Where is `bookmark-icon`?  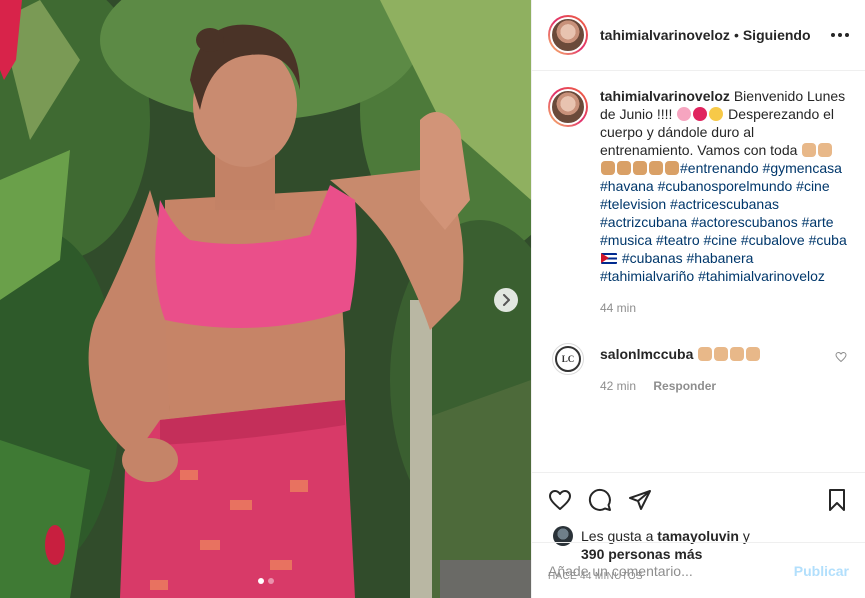 bookmark-icon is located at coordinates (837, 500).